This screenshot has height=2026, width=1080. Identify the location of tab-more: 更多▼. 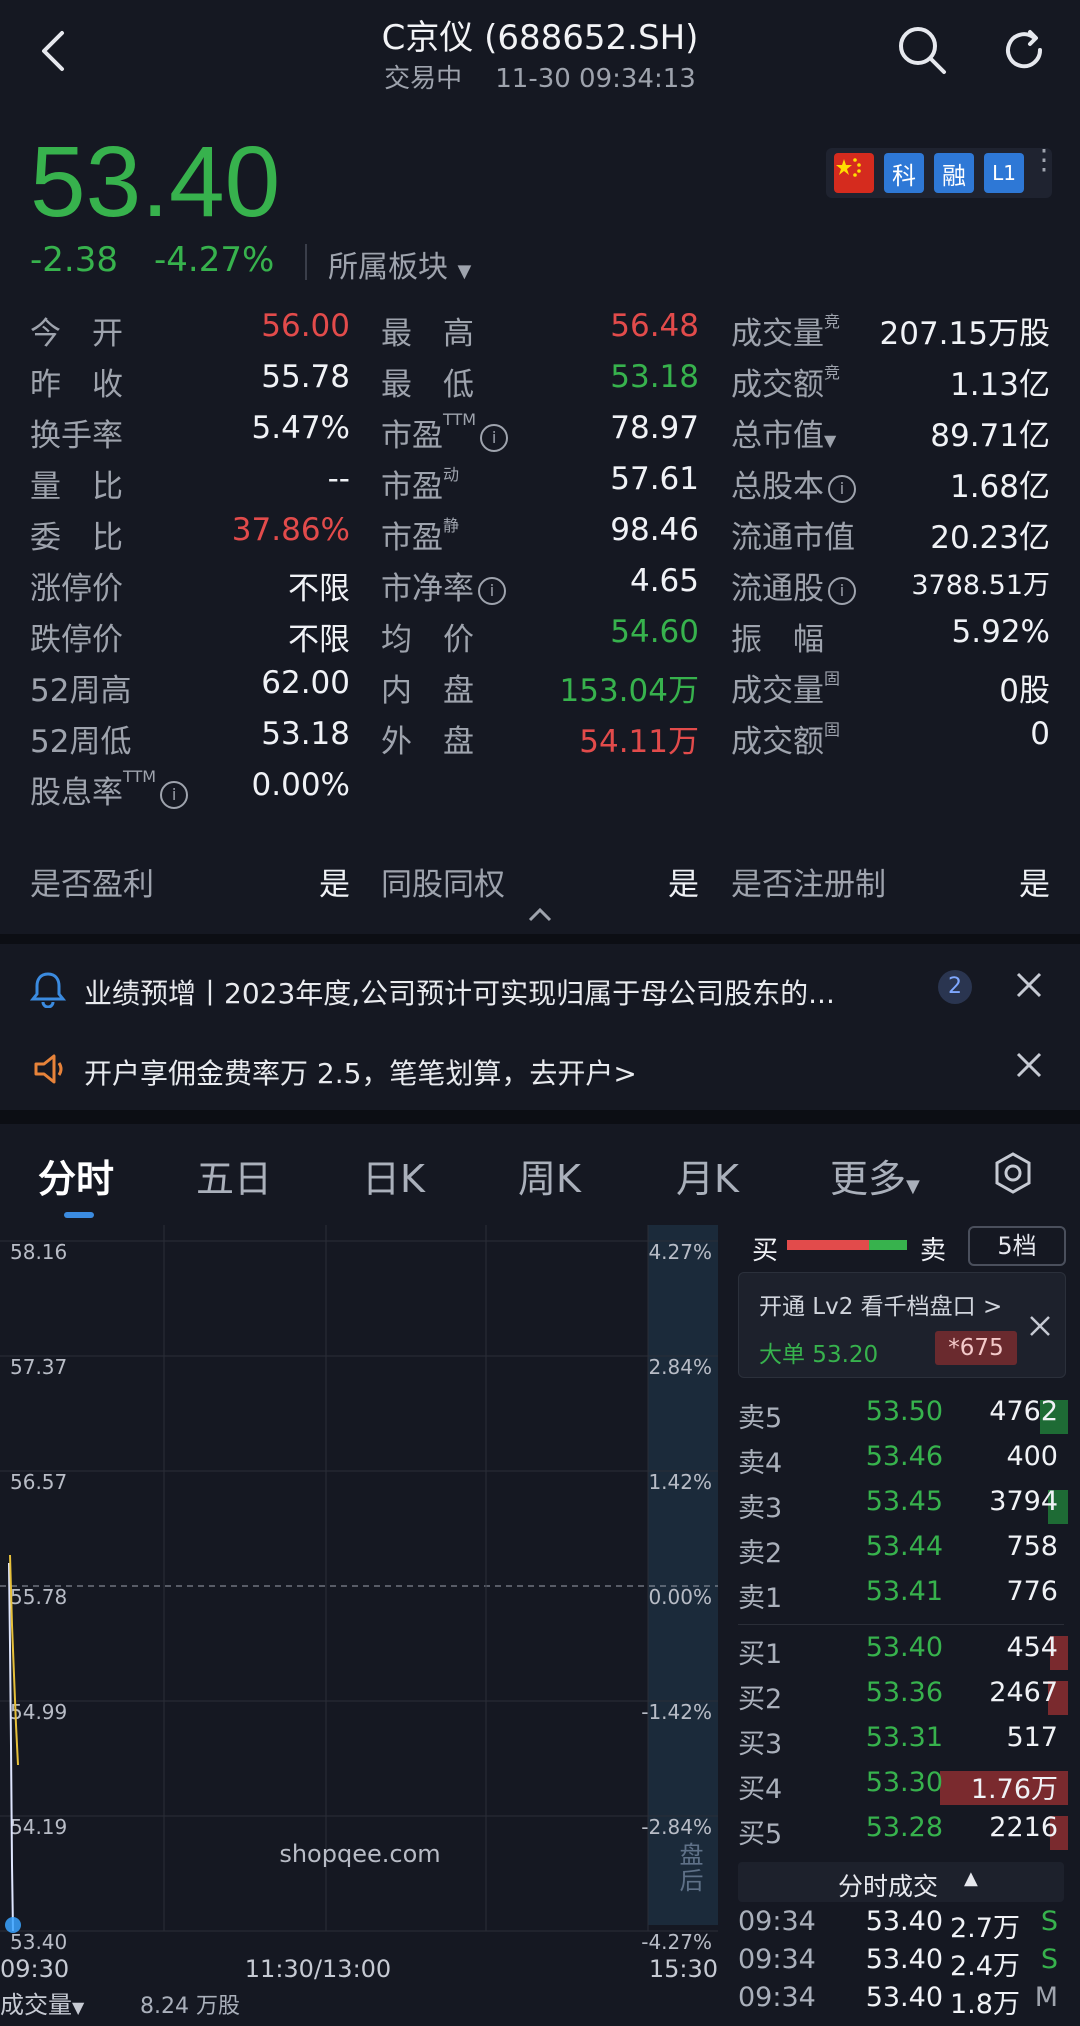
(875, 1175).